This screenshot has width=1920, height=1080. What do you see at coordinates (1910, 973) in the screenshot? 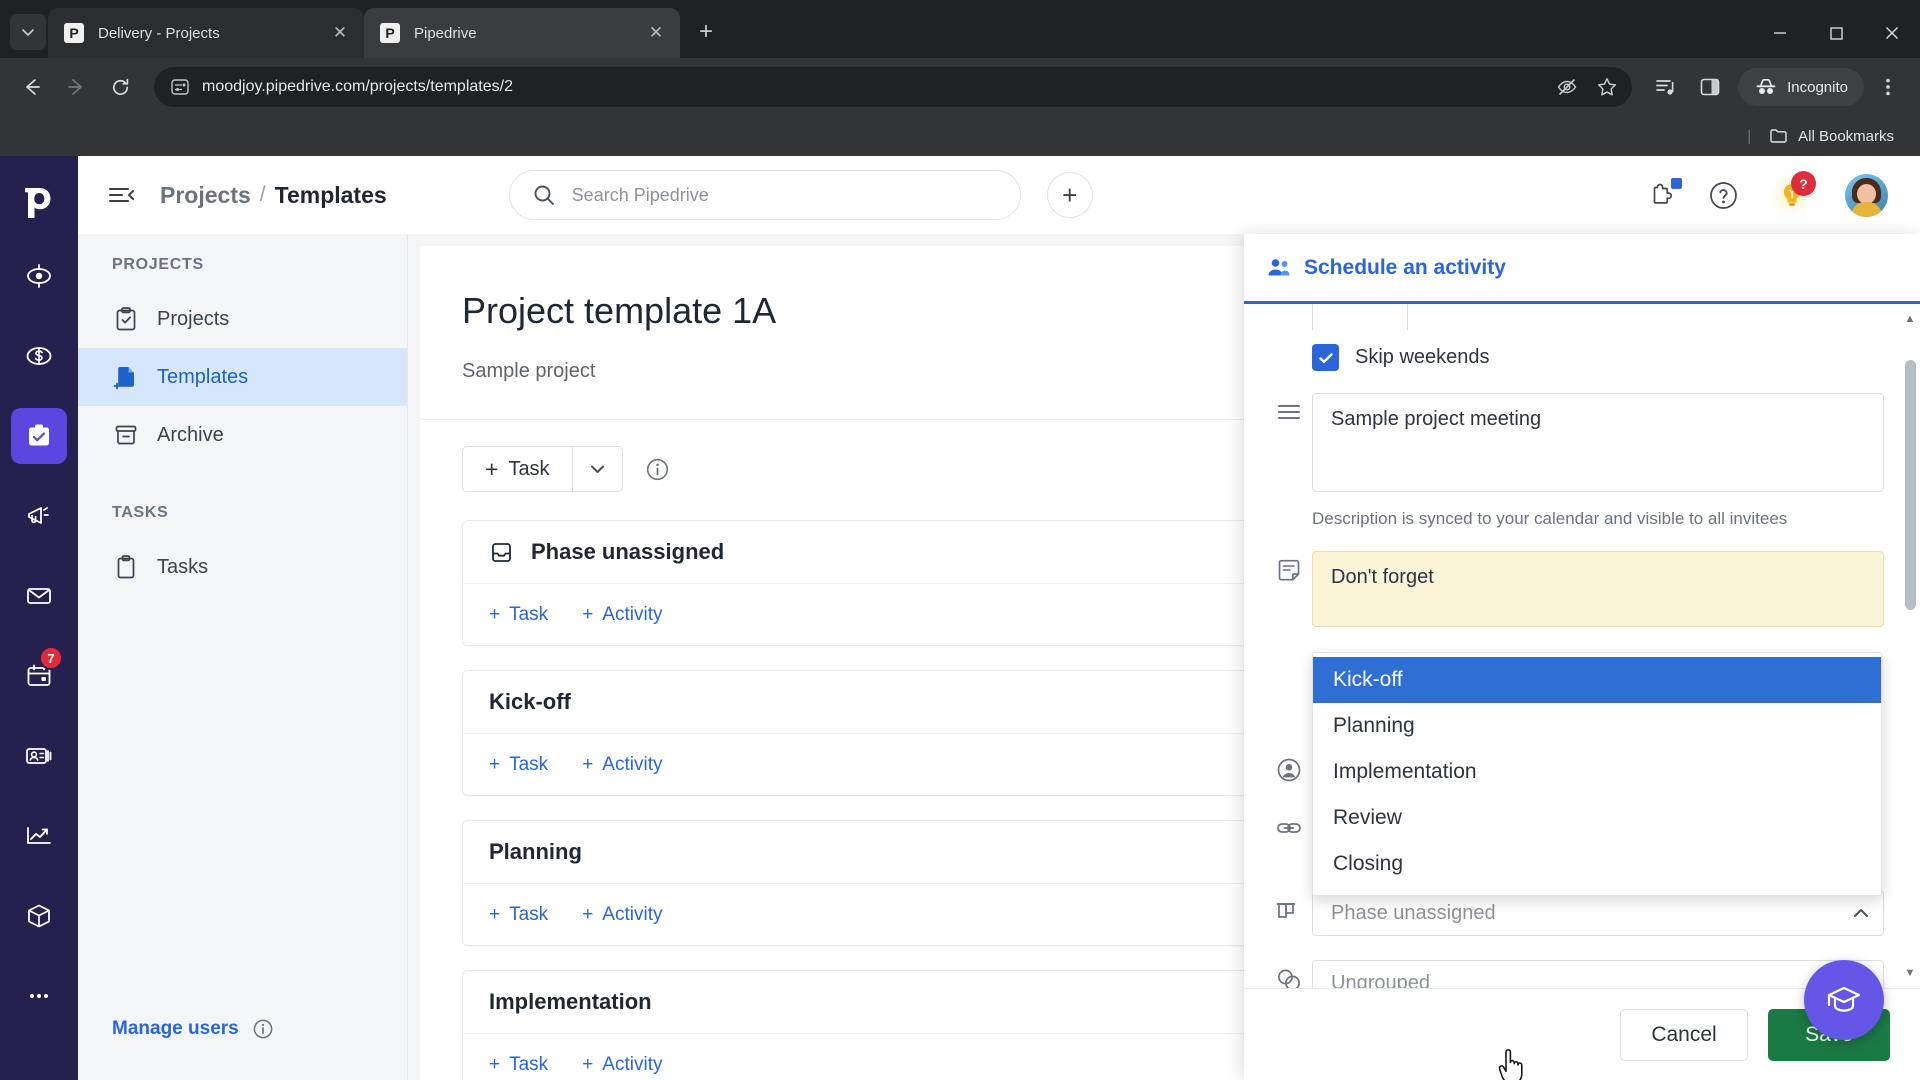
I see `scroll-down-icon: ▼` at bounding box center [1910, 973].